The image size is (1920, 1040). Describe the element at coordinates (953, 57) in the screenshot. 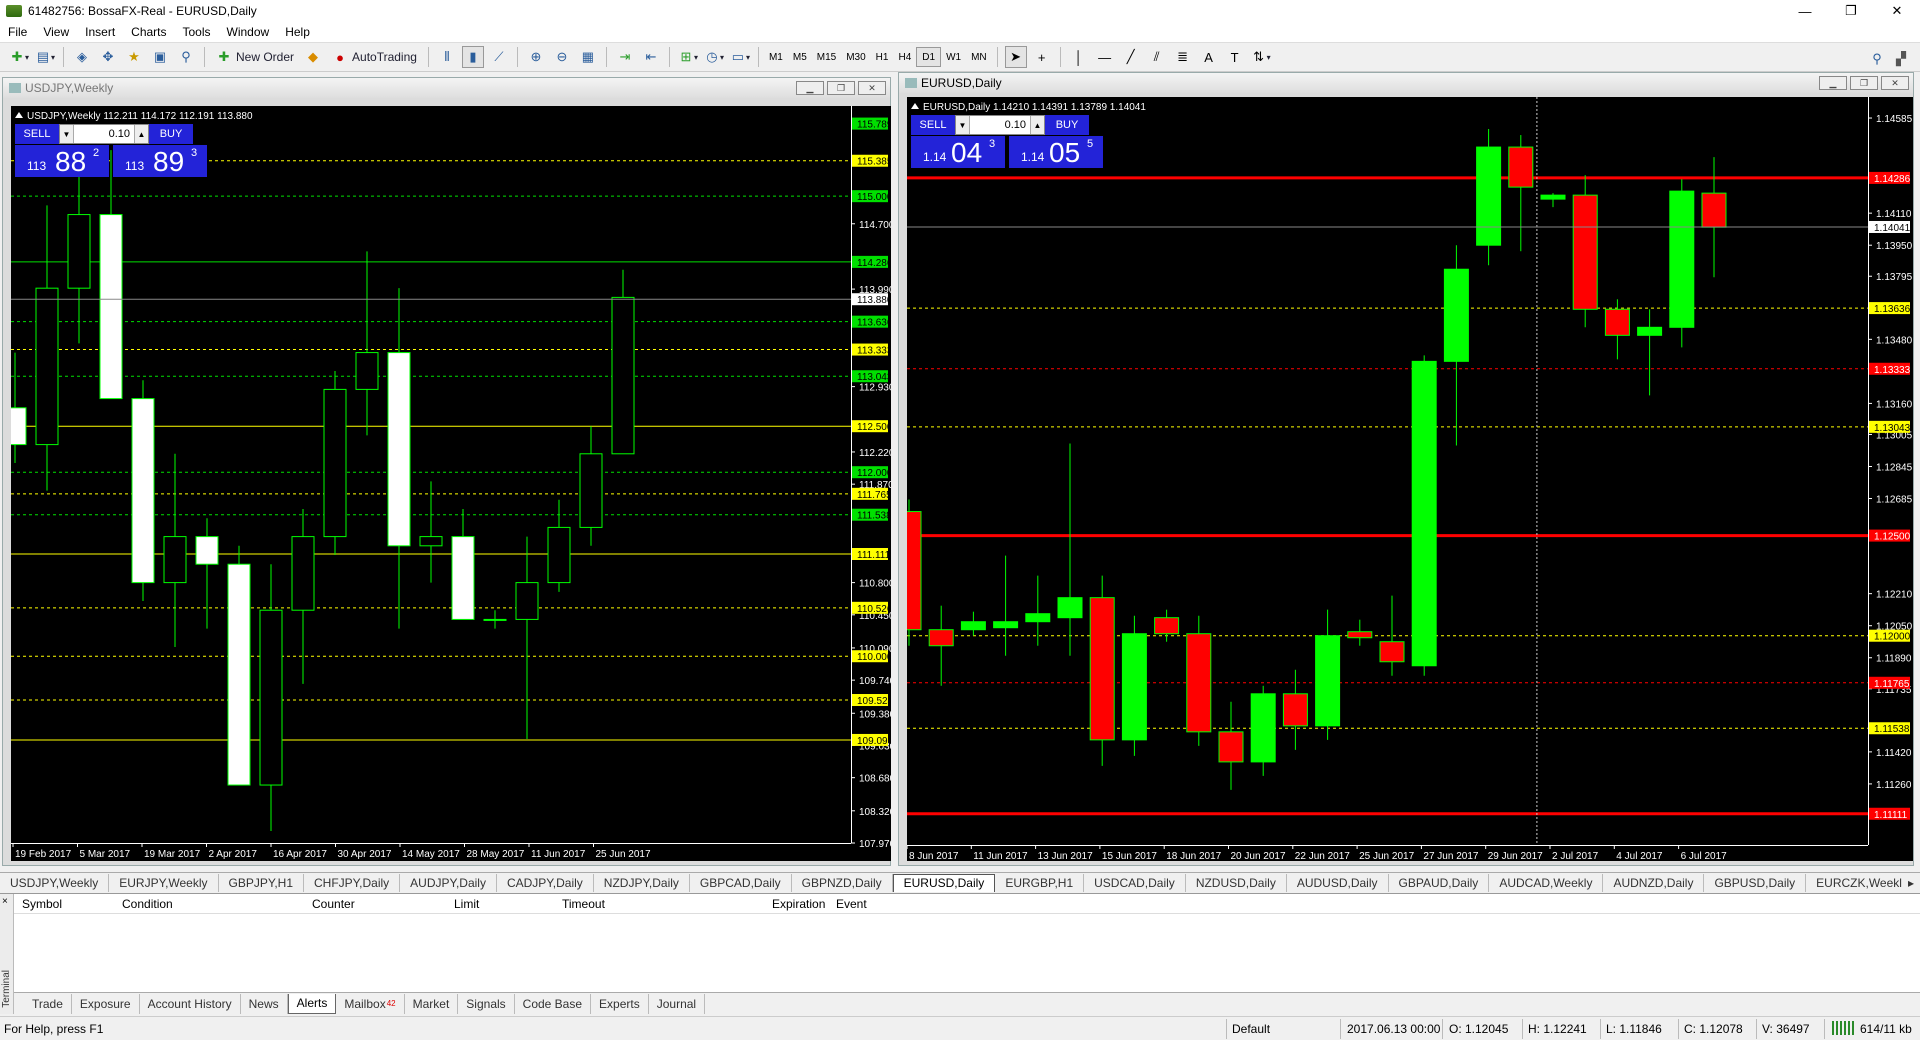

I see `timeframe-w1: W1` at that location.